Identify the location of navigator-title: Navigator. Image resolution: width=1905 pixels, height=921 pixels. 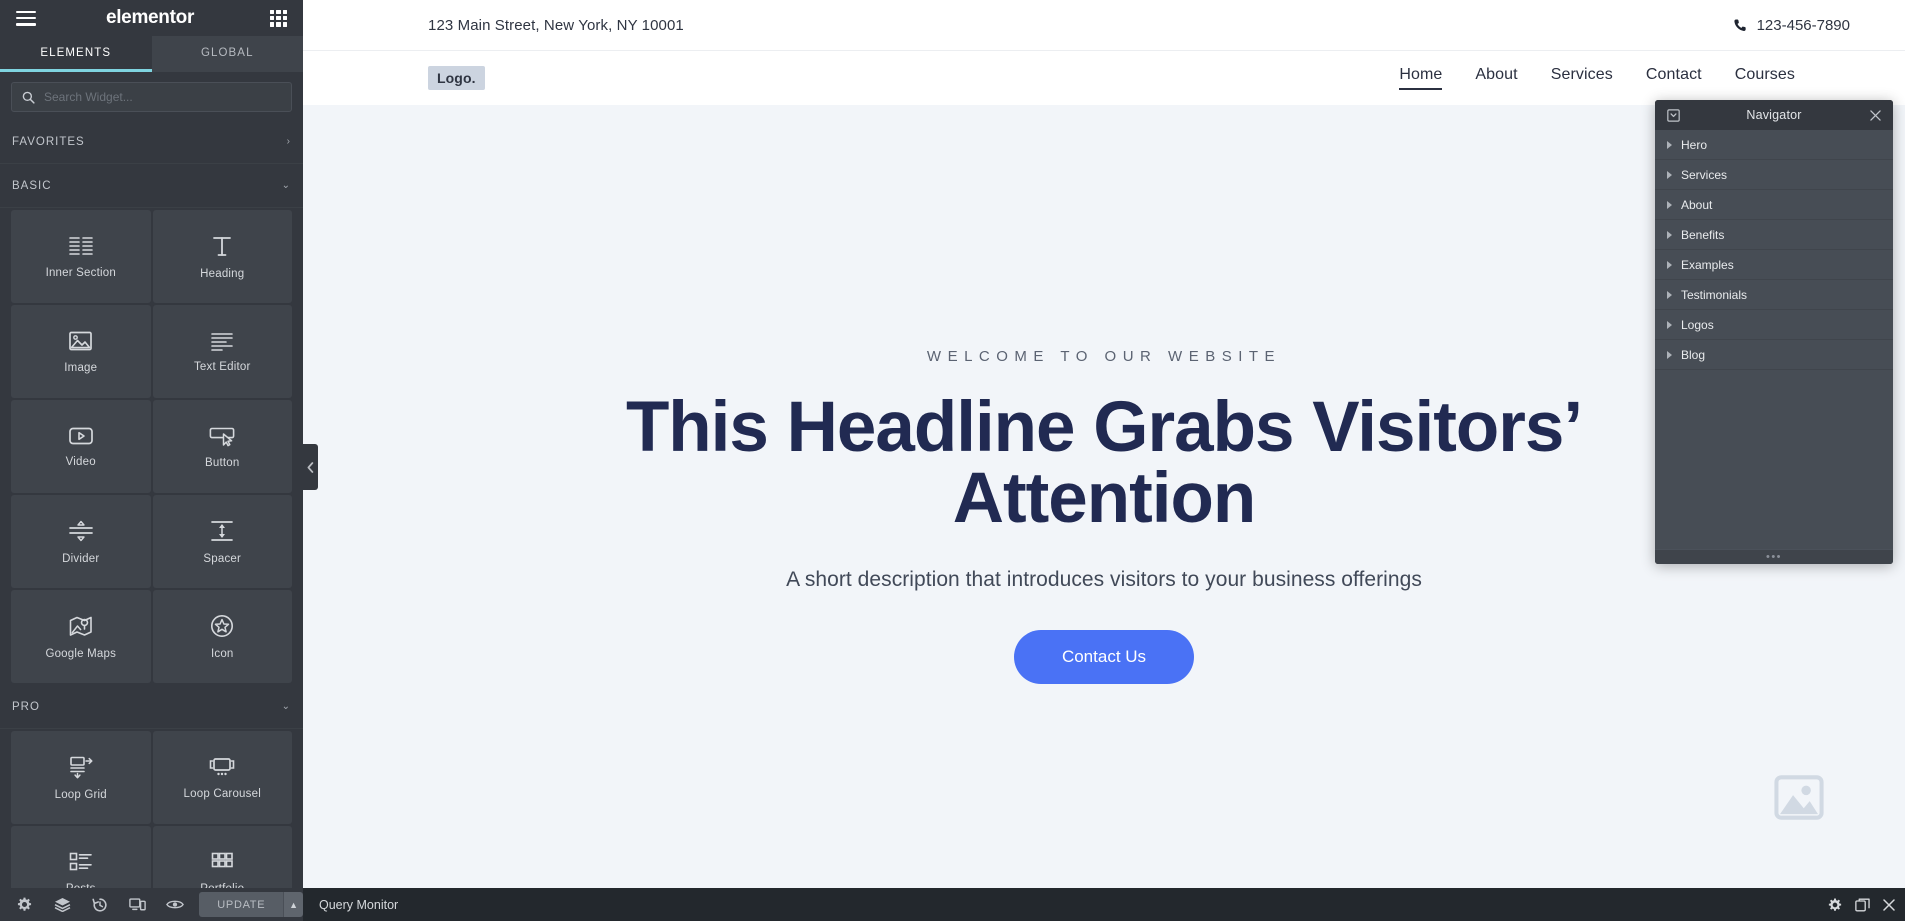
(1774, 115).